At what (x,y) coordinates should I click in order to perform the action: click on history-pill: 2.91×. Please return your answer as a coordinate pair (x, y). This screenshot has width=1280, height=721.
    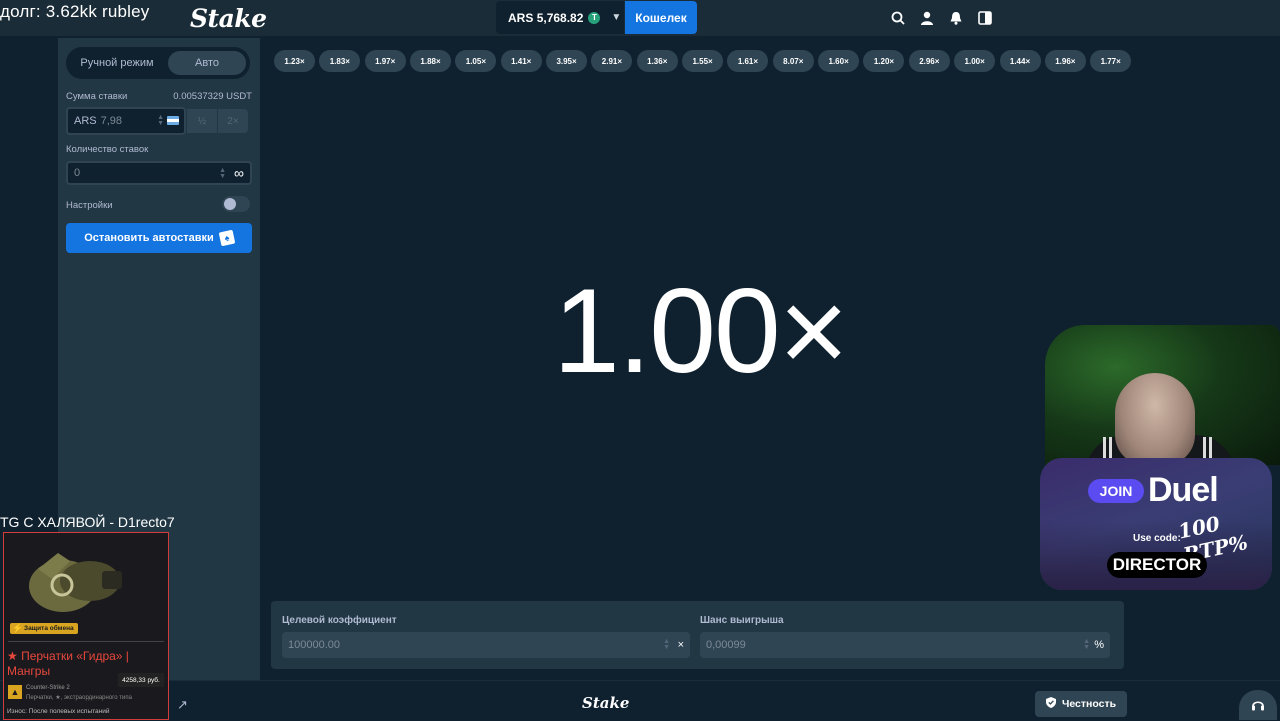
    Looking at the image, I should click on (612, 61).